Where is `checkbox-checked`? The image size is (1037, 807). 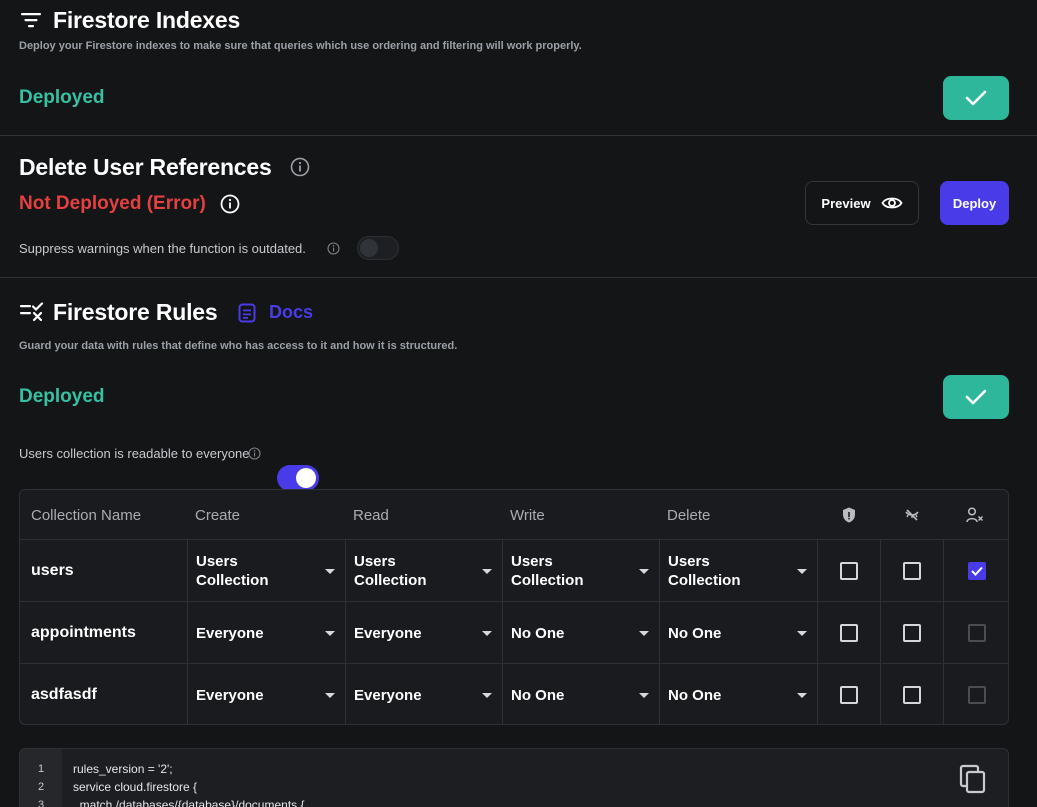
checkbox-checked is located at coordinates (977, 571).